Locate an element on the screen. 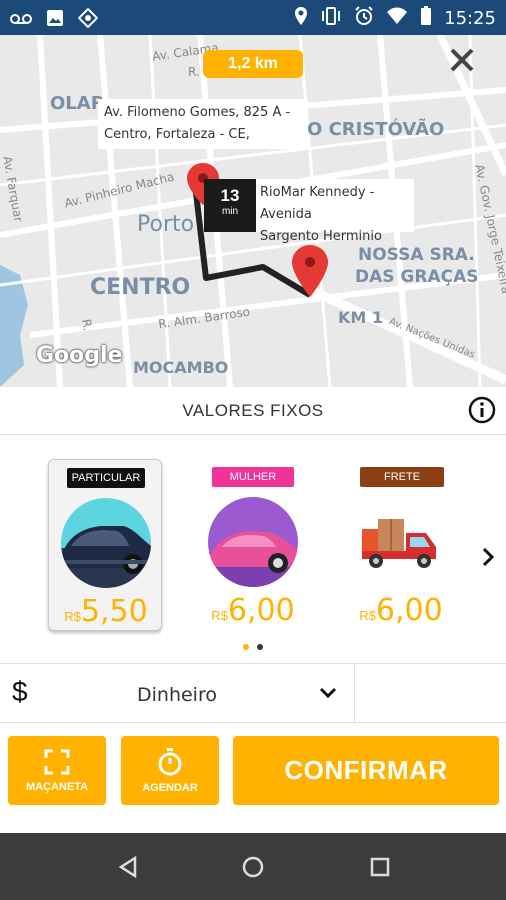  map-label-mocambo: MOCAMBO is located at coordinates (181, 367).